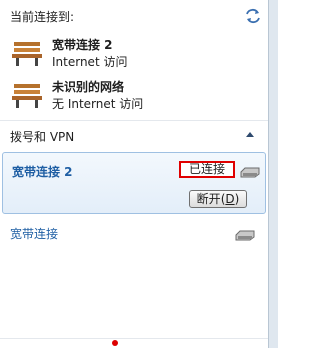 The height and width of the screenshot is (348, 320). Describe the element at coordinates (42, 172) in the screenshot. I see `connection-name: 宽带连接 2` at that location.